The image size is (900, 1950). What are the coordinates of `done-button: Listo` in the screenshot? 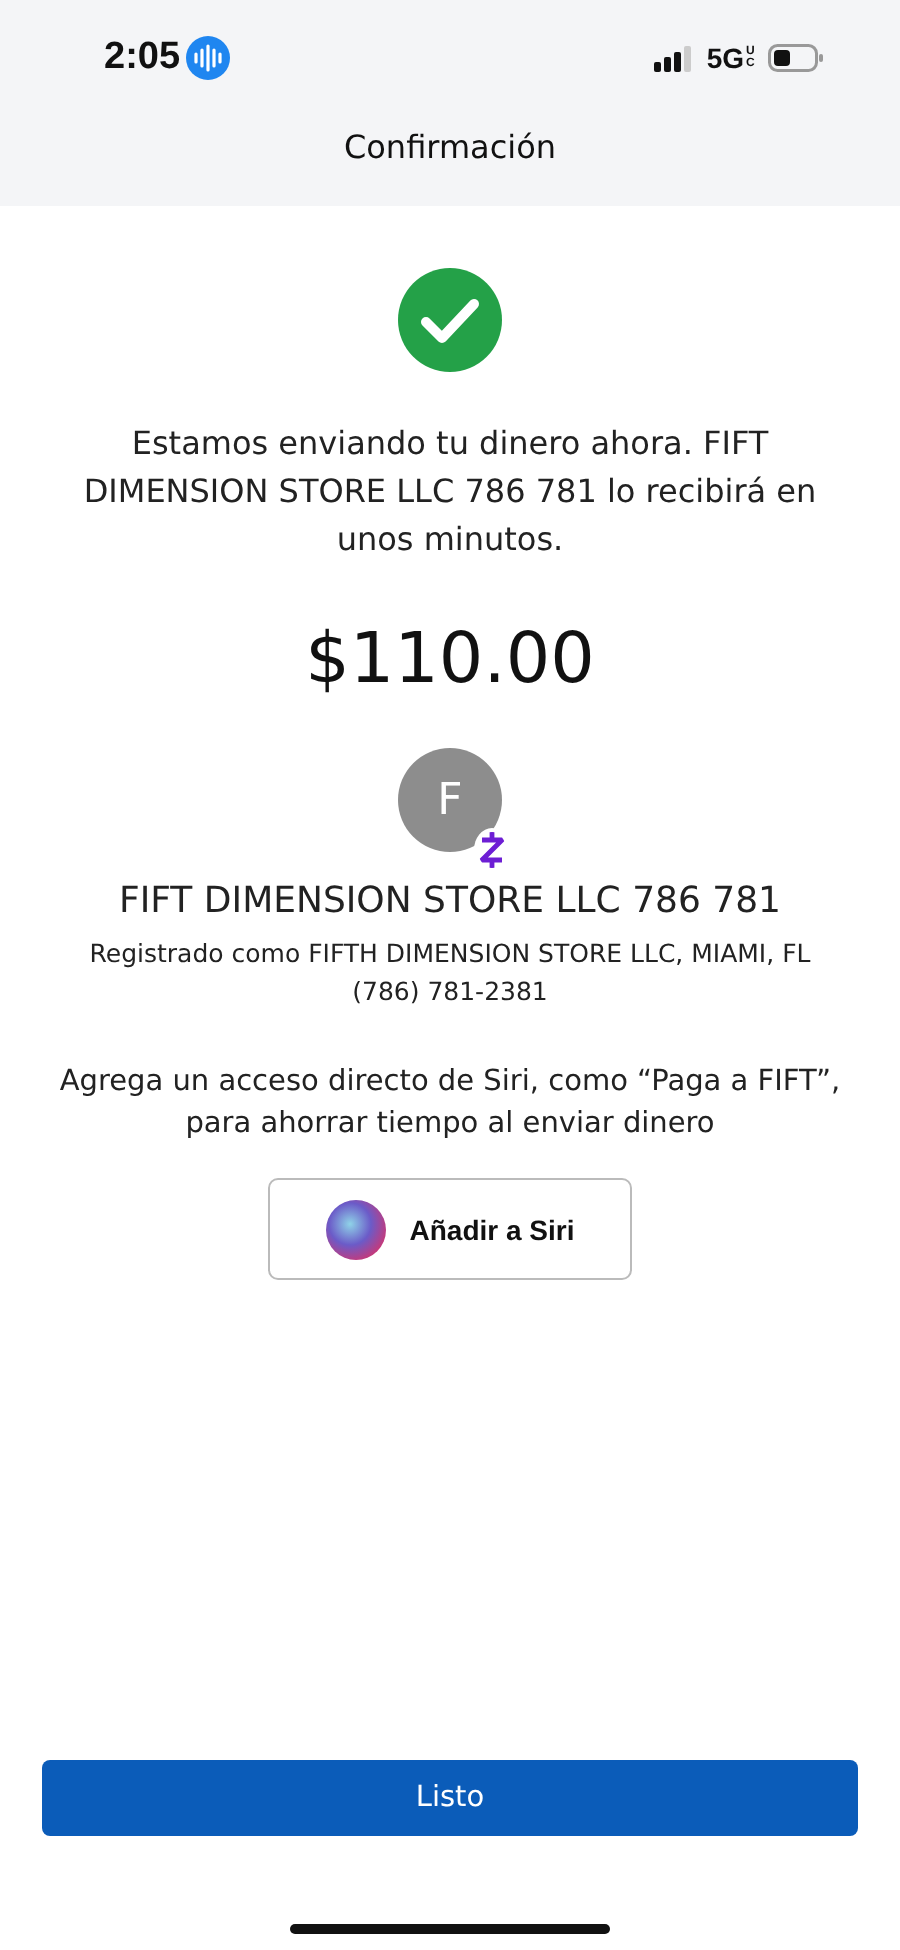 It's located at (450, 1798).